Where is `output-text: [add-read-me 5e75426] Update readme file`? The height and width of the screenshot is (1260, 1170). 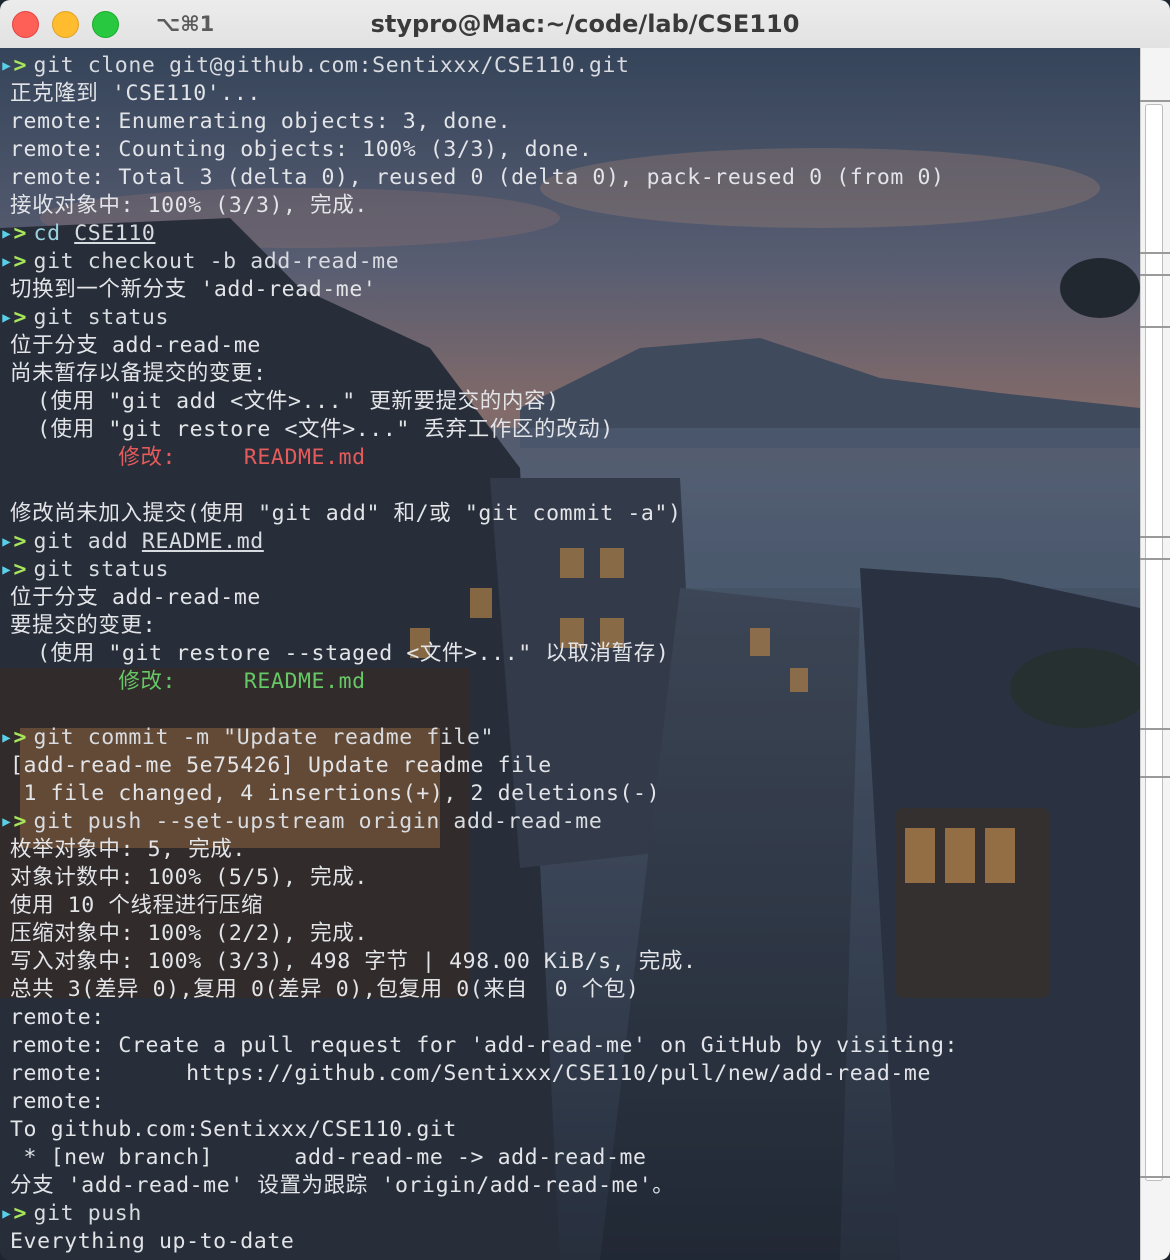
output-text: [add-read-me 5e75426] Update readme file is located at coordinates (281, 765).